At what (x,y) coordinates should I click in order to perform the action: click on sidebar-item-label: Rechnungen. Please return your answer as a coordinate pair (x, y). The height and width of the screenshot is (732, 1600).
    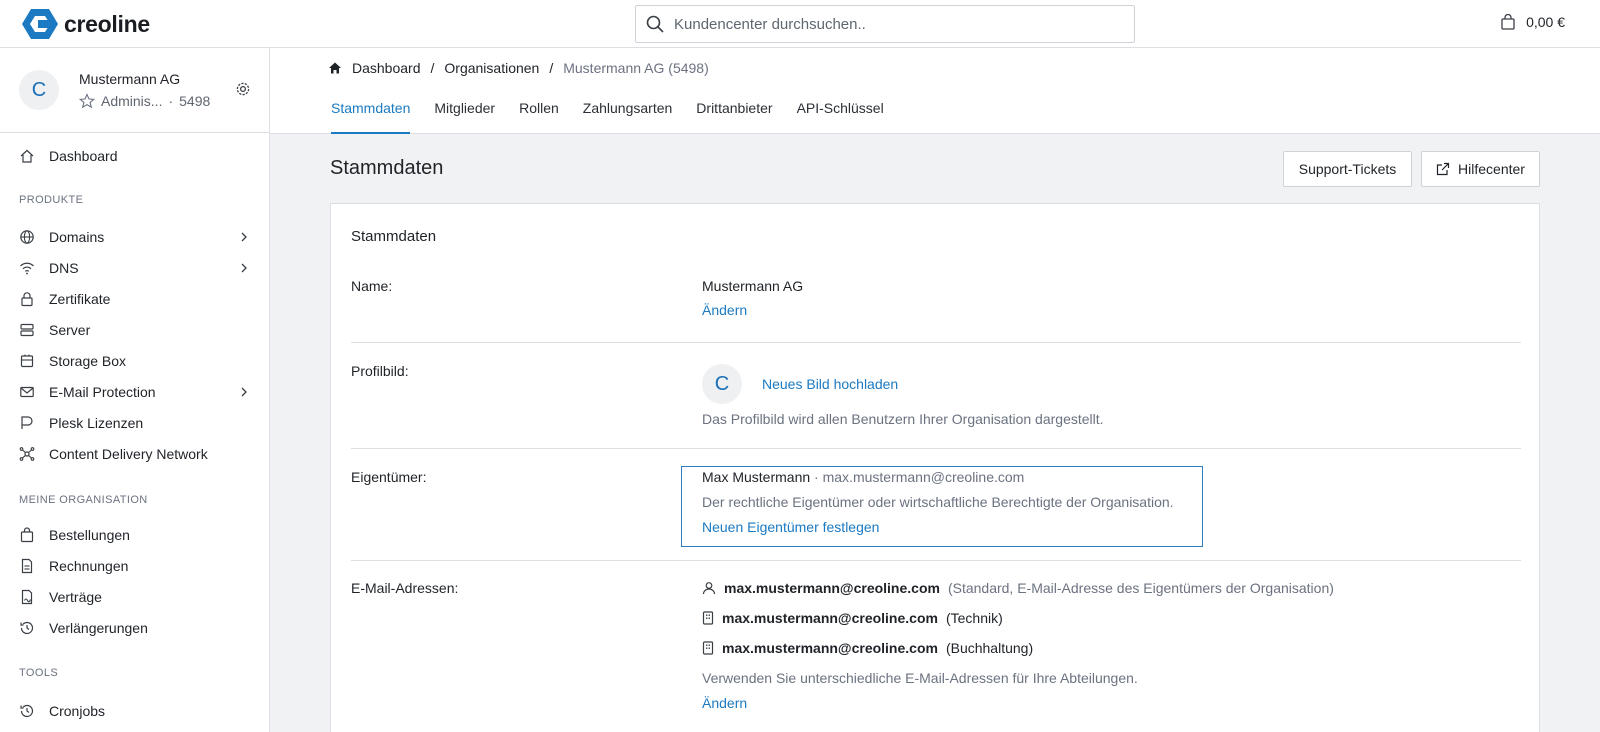
    Looking at the image, I should click on (89, 566).